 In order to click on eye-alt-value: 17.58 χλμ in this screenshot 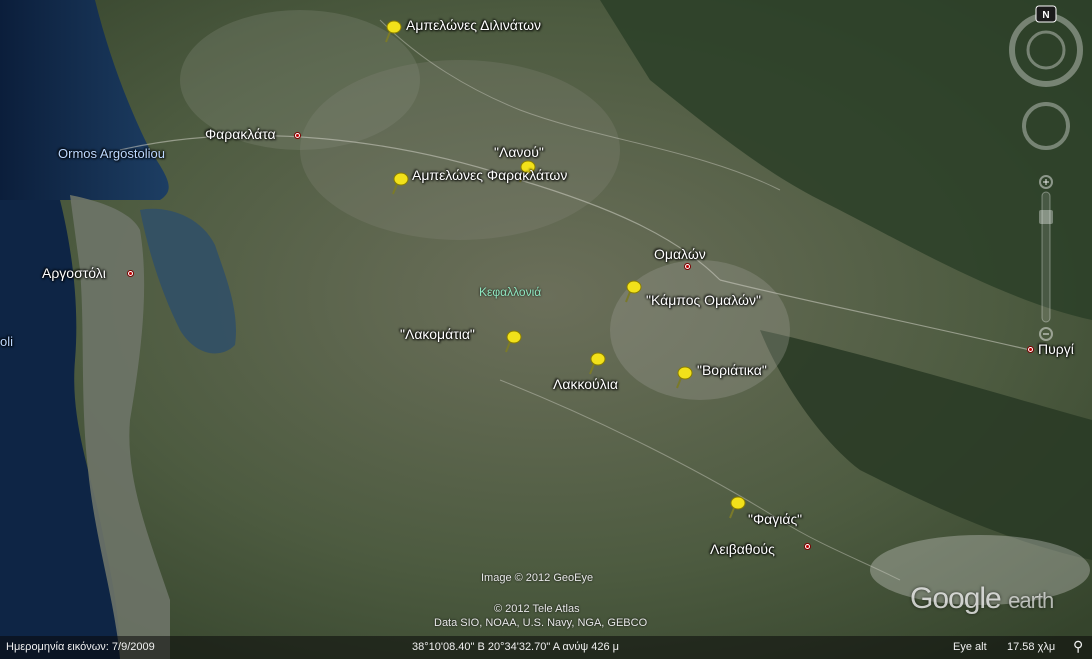, I will do `click(1031, 647)`.